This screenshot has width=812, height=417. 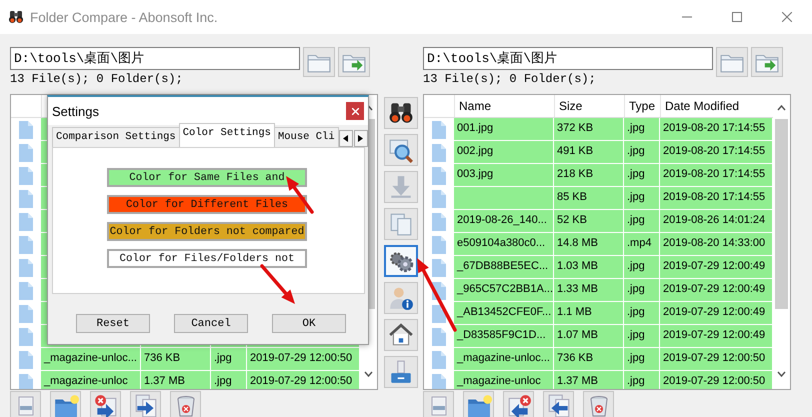 I want to click on table-row: _965C57C2BB1A... 1.33 MB .jpg 2019-07-29 12:00:49, so click(x=613, y=290).